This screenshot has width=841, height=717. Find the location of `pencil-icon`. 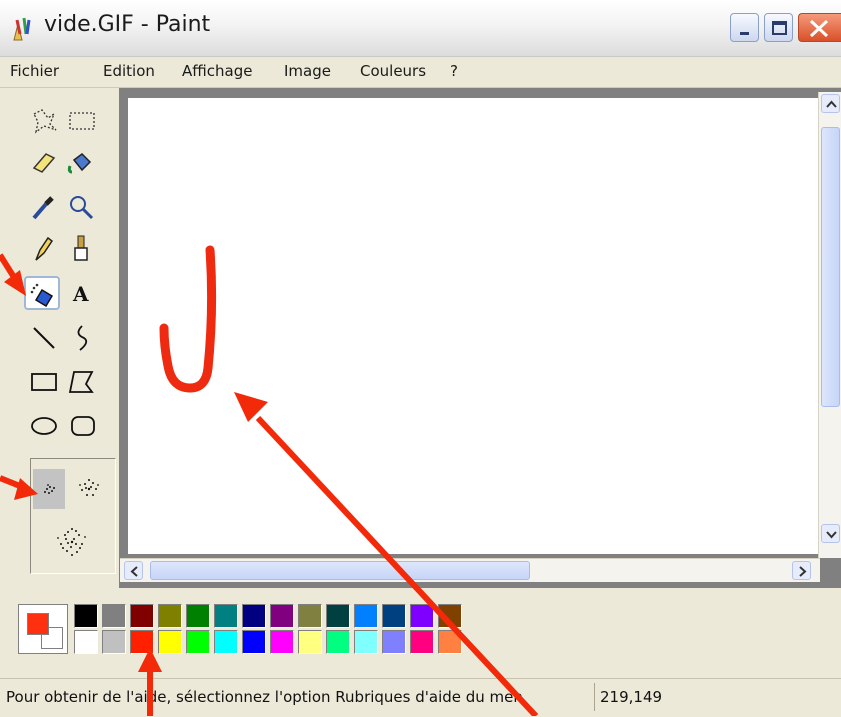

pencil-icon is located at coordinates (44, 248).